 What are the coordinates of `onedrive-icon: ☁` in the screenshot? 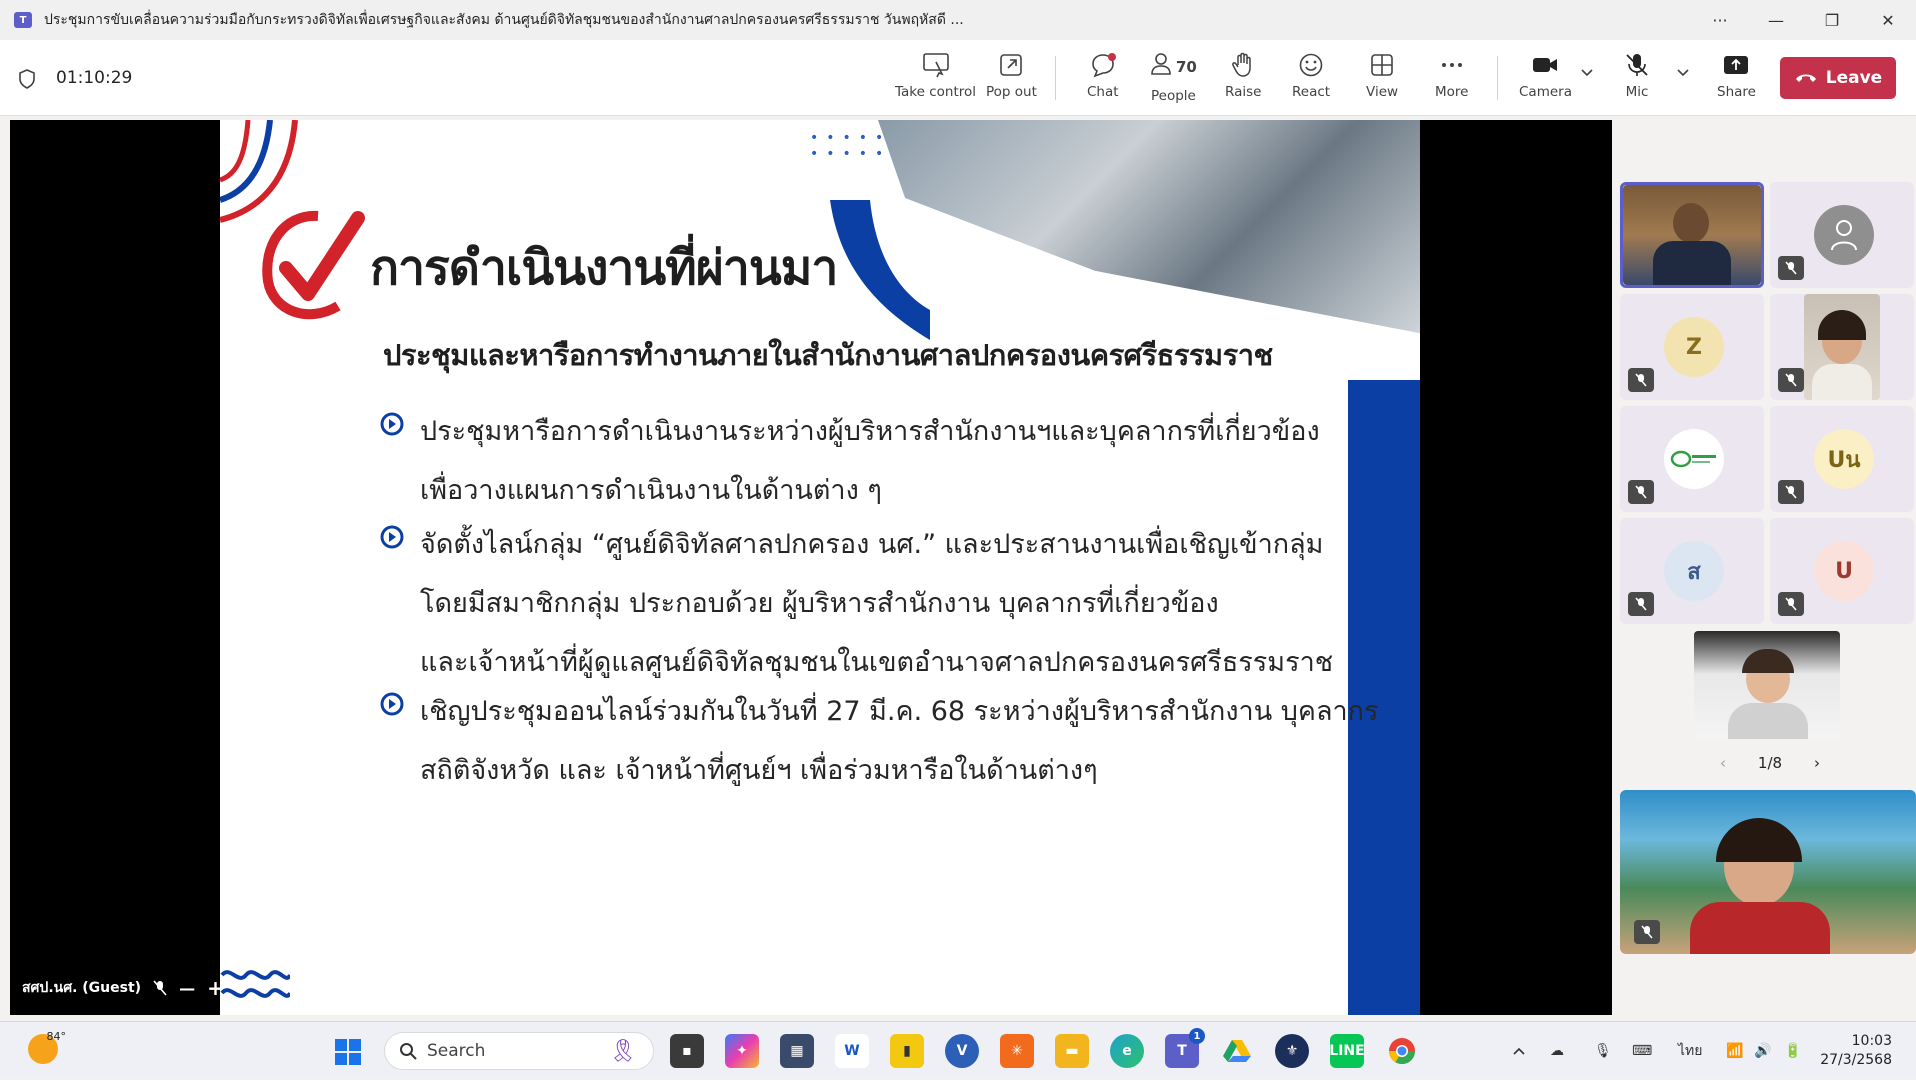 It's located at (1557, 1051).